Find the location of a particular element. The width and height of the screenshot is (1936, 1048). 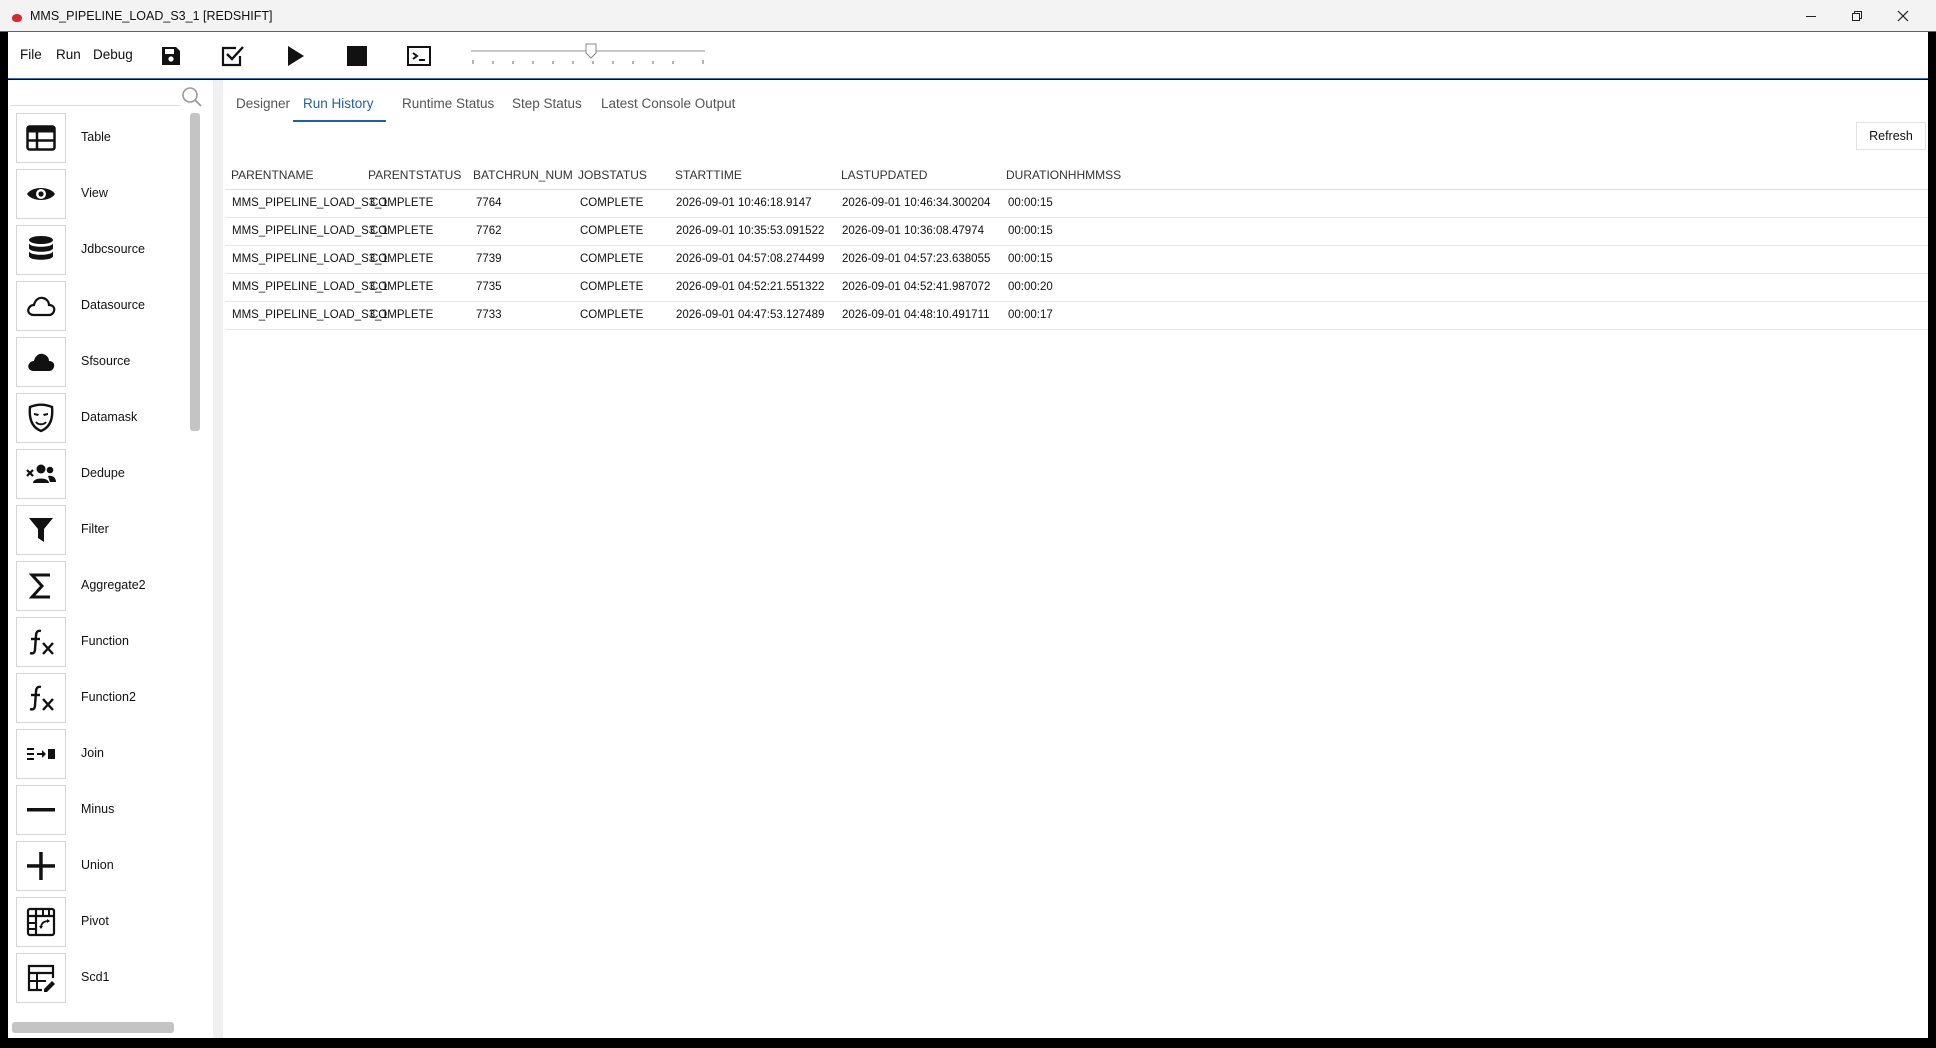

tab-designer: Designer is located at coordinates (263, 101).